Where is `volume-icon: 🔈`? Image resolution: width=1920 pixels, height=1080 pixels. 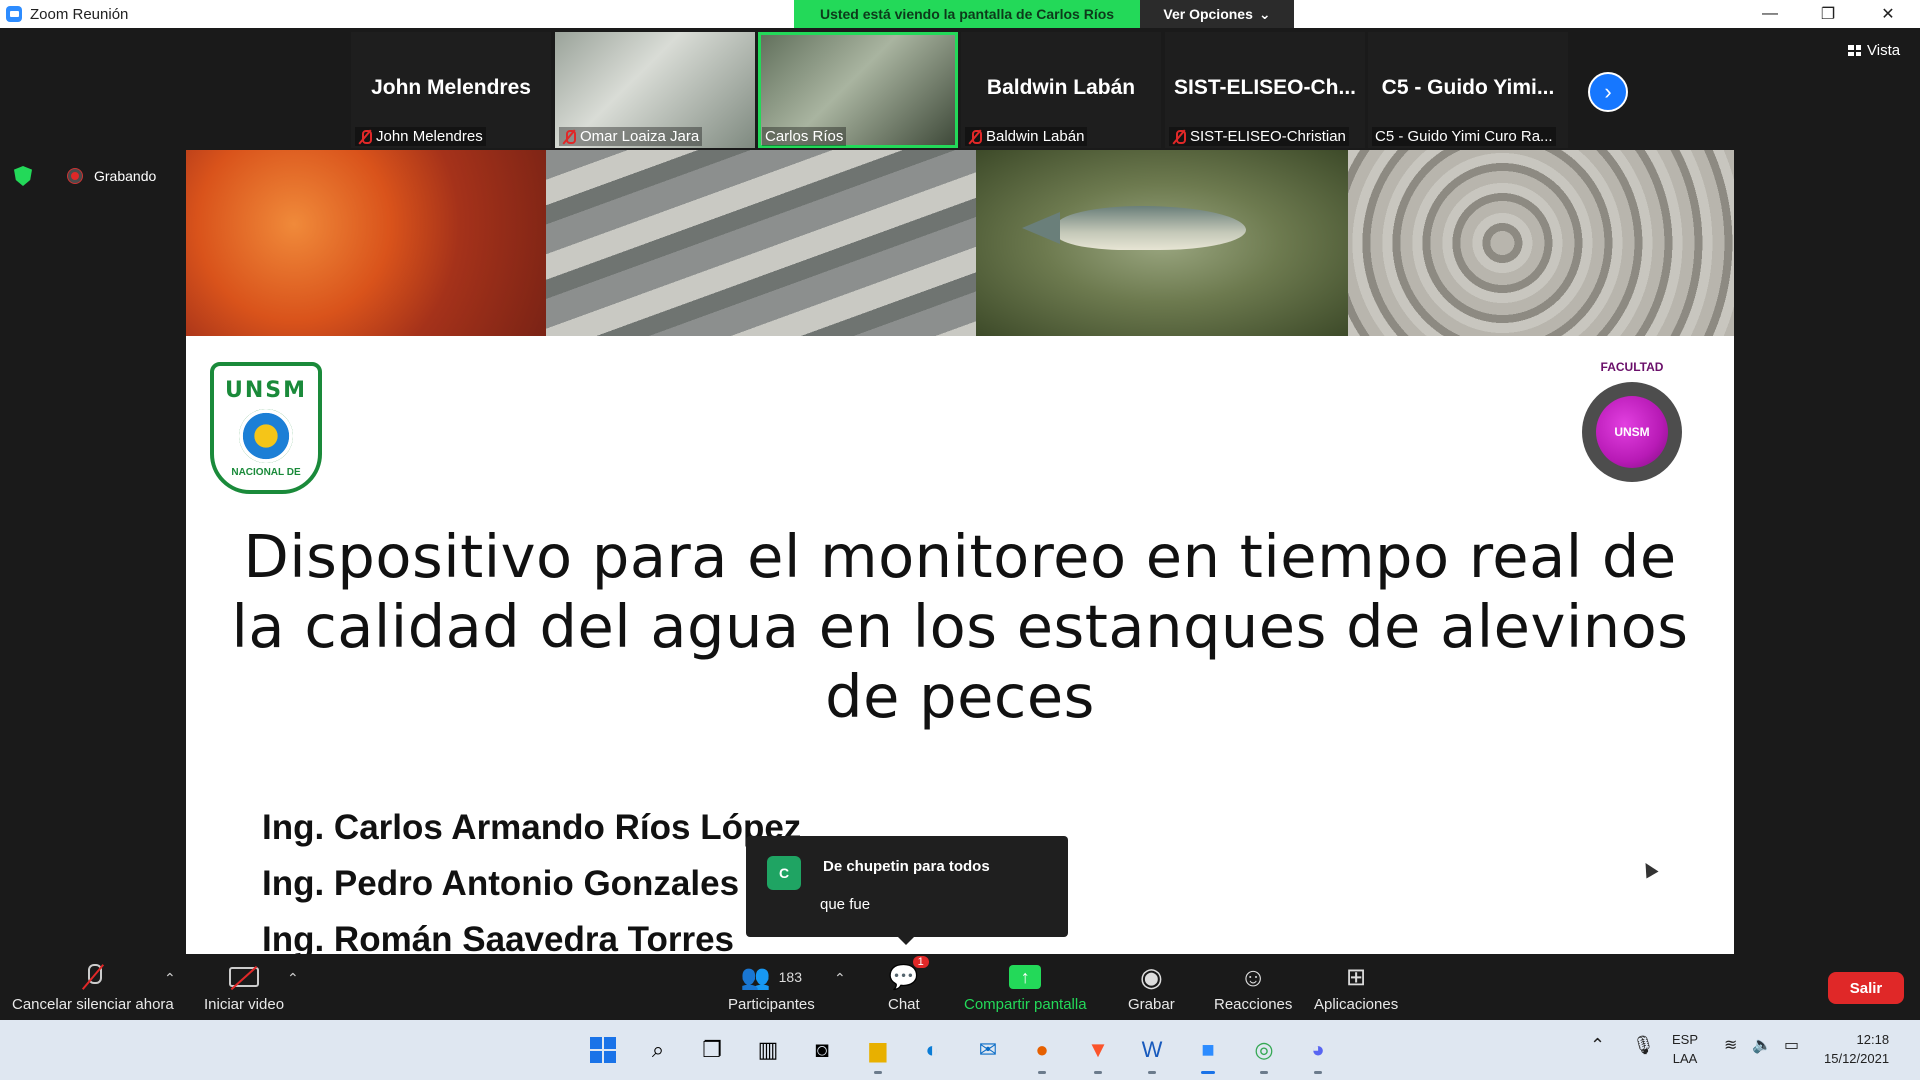
volume-icon: 🔈 is located at coordinates (1762, 1045).